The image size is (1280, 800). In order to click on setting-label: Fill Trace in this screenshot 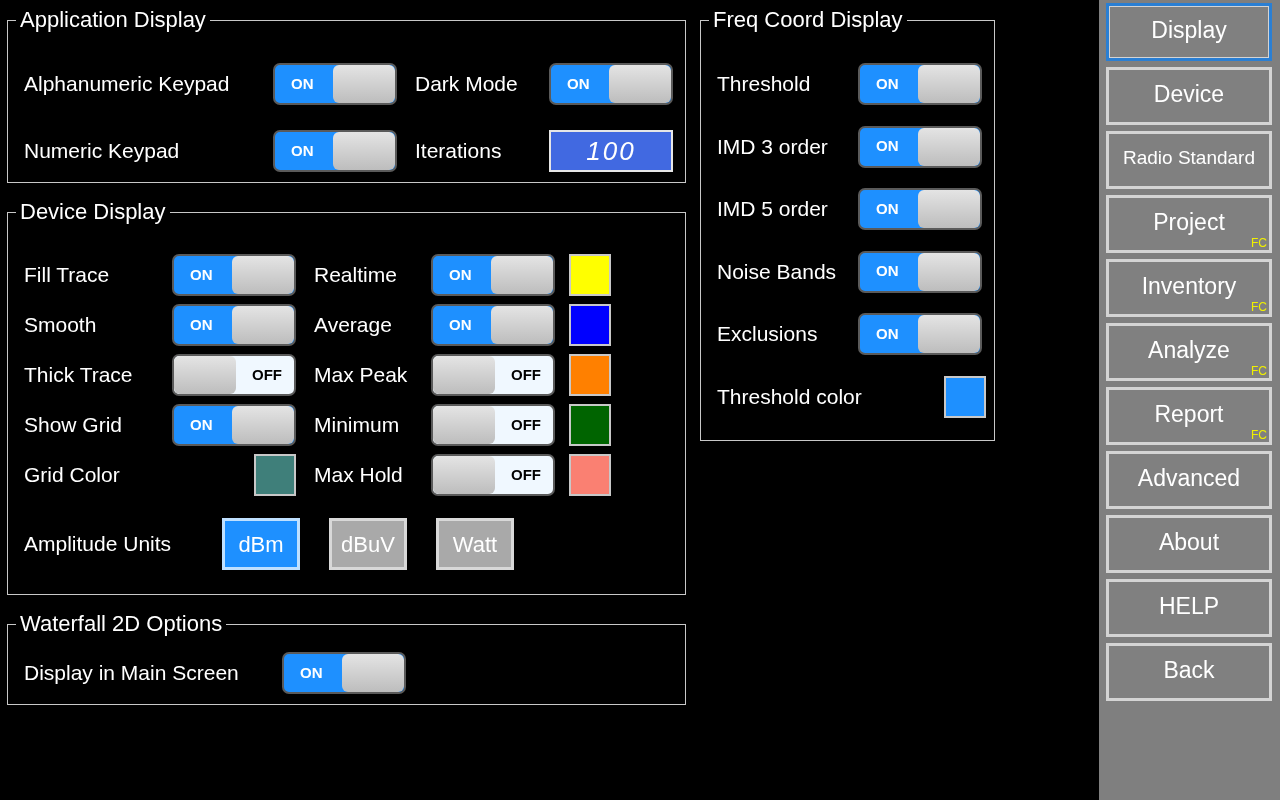, I will do `click(67, 275)`.